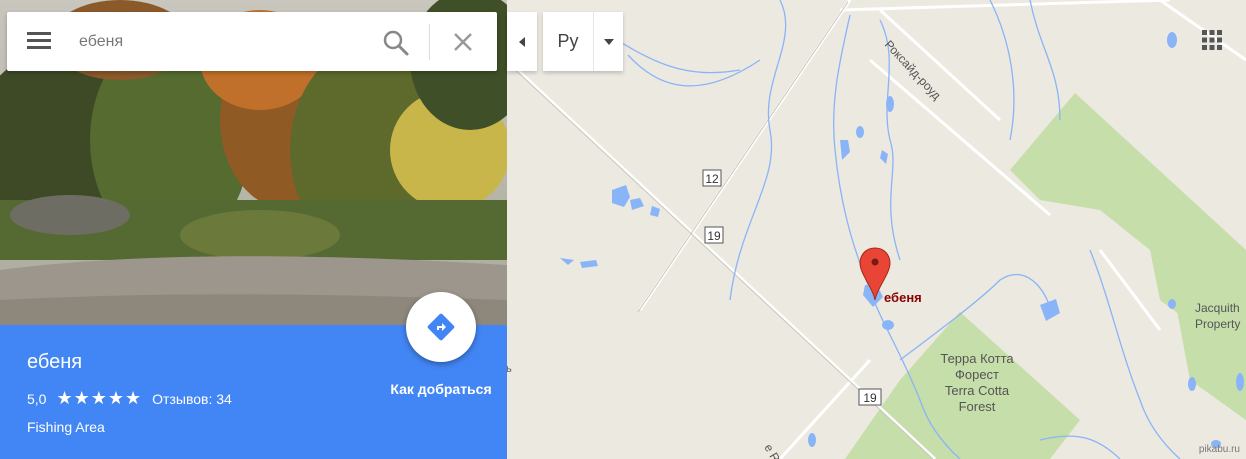  Describe the element at coordinates (192, 399) in the screenshot. I see `reviews-link: Отзывов: 34` at that location.